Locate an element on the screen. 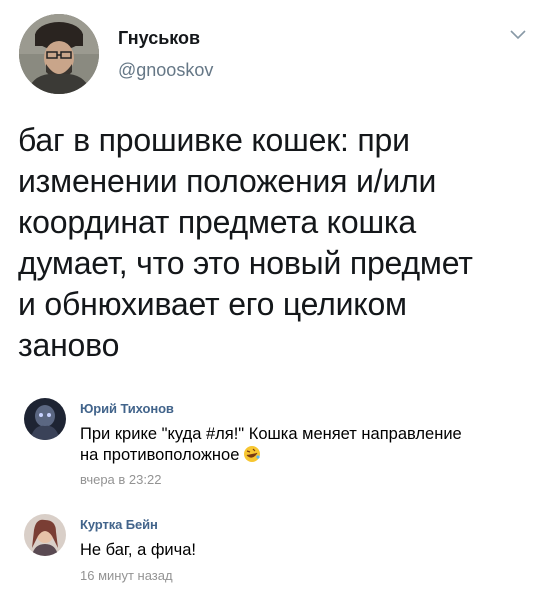  tweet-text-line: заново is located at coordinates (69, 345).